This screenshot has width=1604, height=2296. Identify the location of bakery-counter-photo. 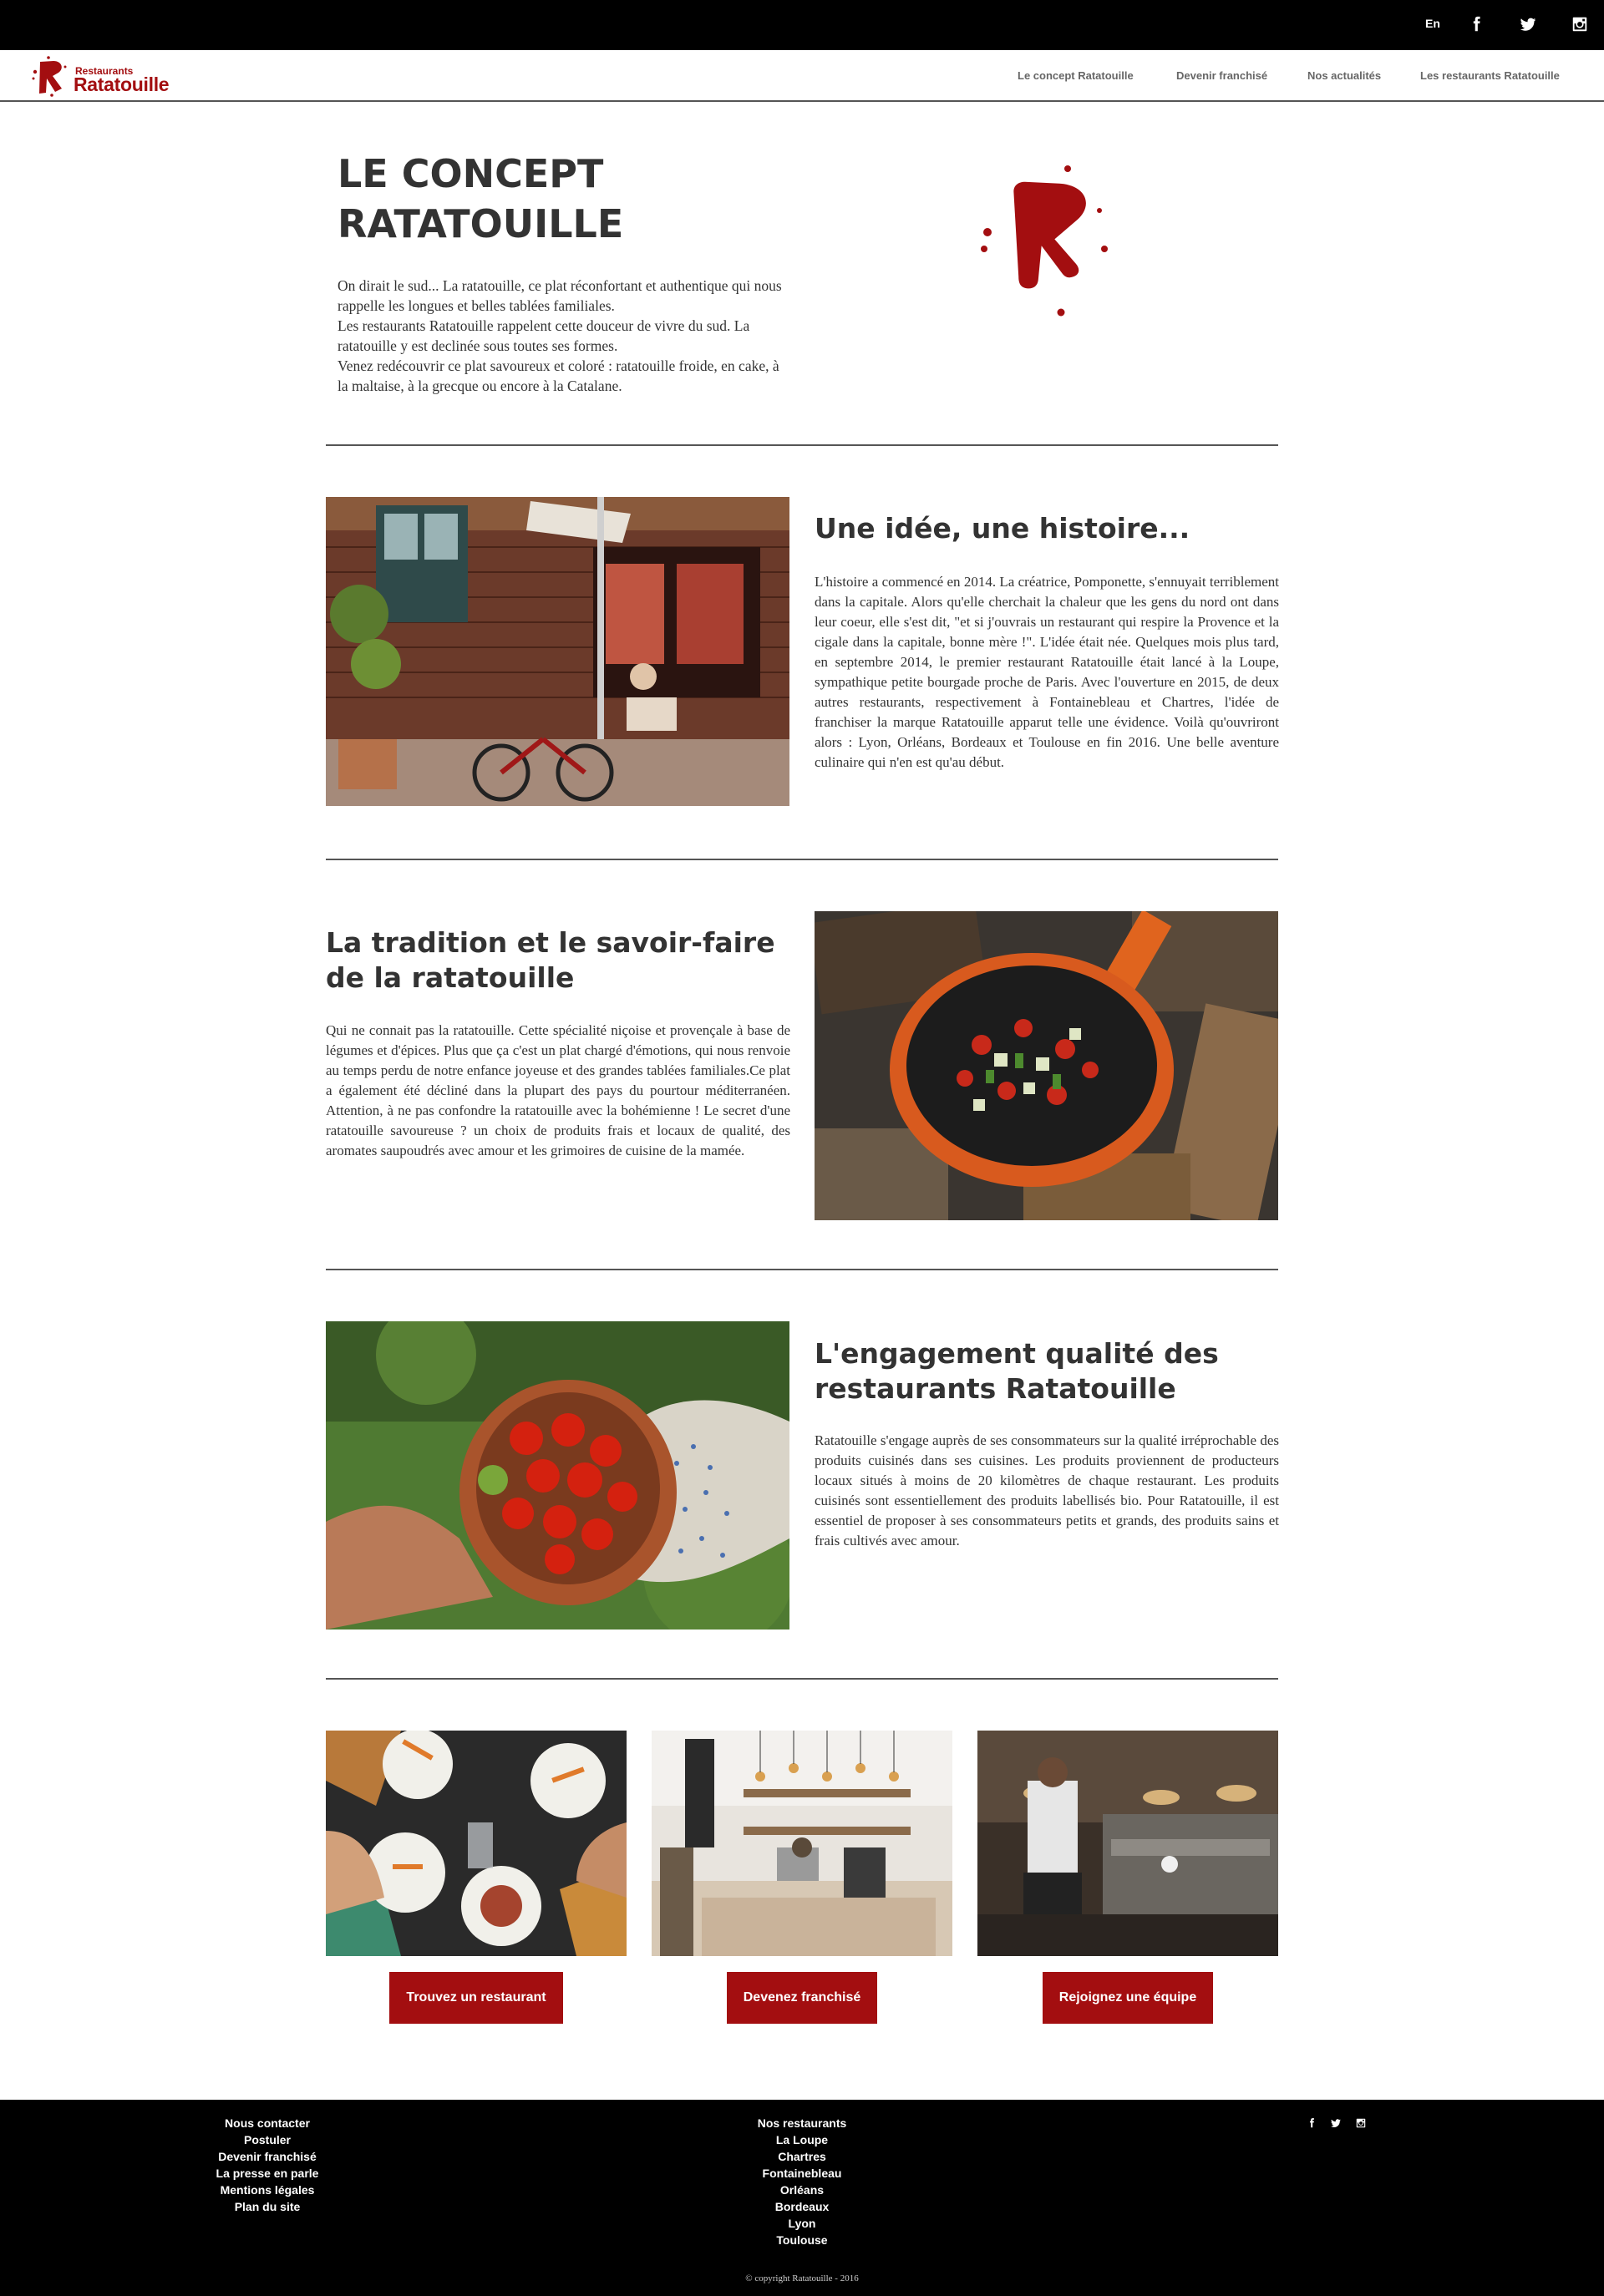
(802, 1843).